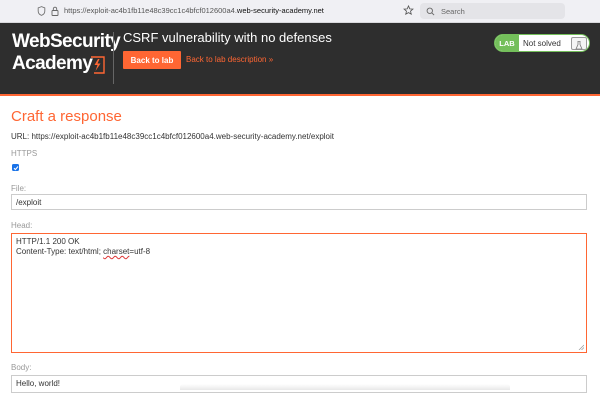 This screenshot has height=393, width=600. I want to click on https-checkbox, so click(15, 167).